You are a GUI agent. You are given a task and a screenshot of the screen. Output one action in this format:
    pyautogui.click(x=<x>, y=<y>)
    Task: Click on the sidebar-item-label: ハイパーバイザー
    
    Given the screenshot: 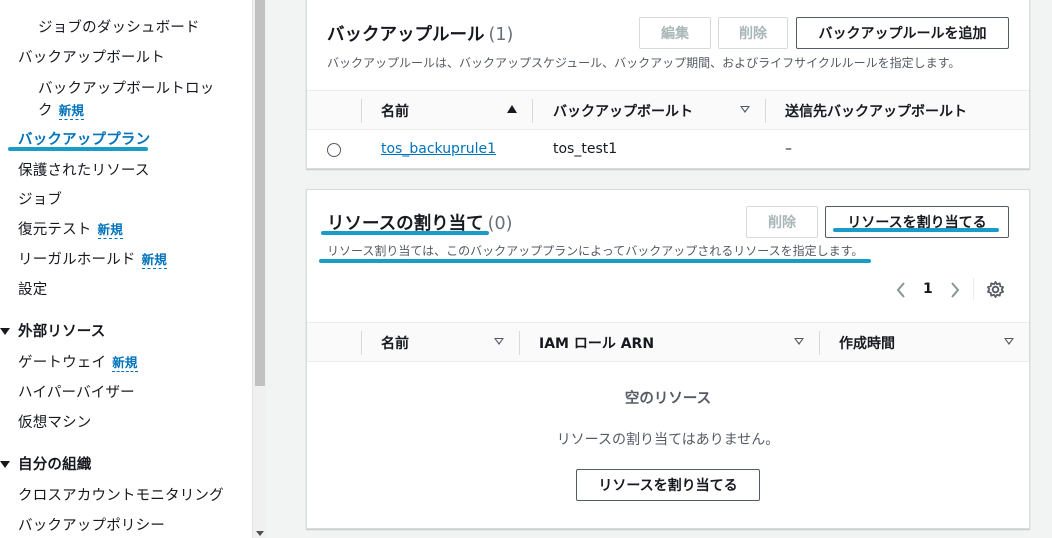 What is the action you would take?
    pyautogui.click(x=76, y=393)
    